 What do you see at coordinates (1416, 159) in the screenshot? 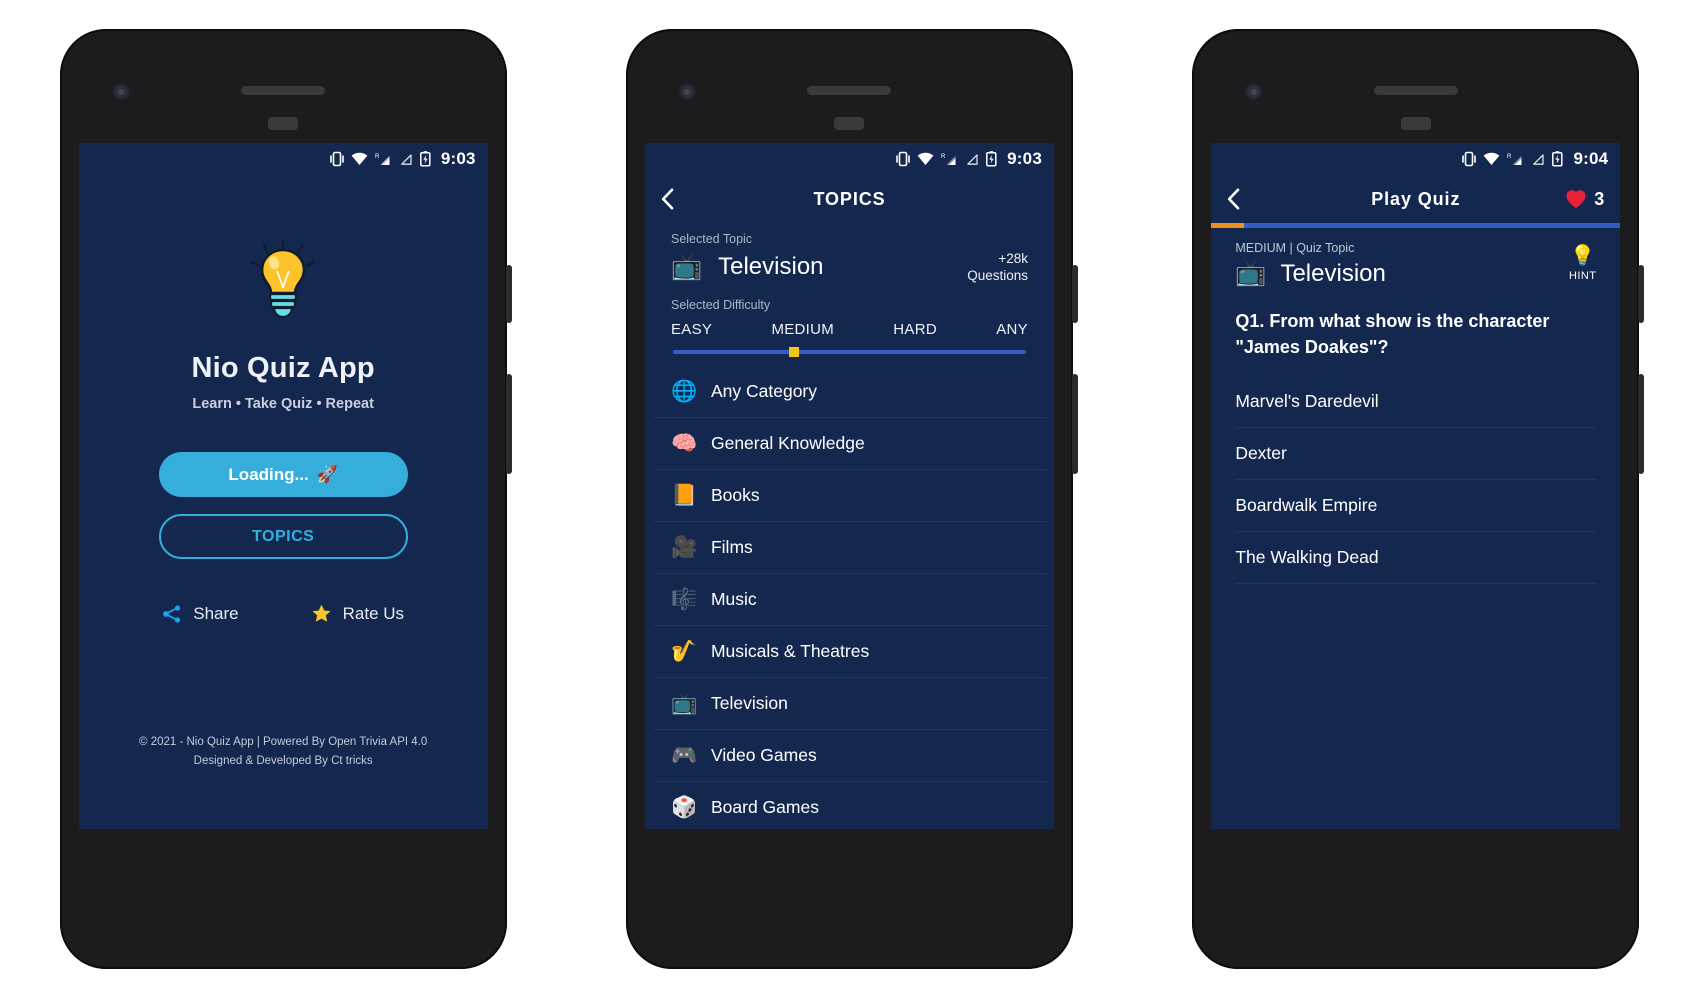
I see `status-bar: R 9:04` at bounding box center [1416, 159].